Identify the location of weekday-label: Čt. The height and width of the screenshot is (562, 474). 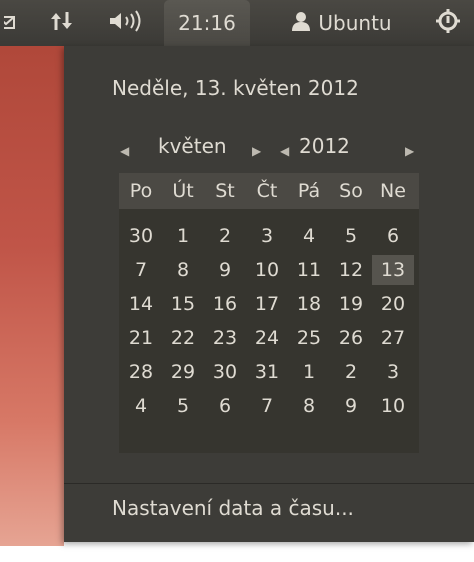
(267, 191).